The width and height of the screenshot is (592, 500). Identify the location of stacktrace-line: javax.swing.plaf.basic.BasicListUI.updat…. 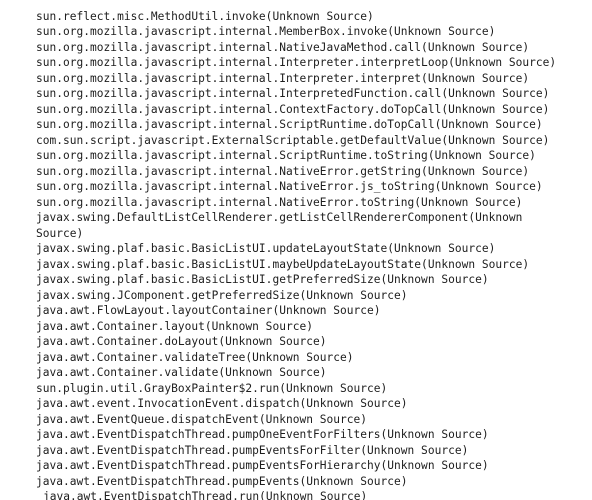
(266, 249).